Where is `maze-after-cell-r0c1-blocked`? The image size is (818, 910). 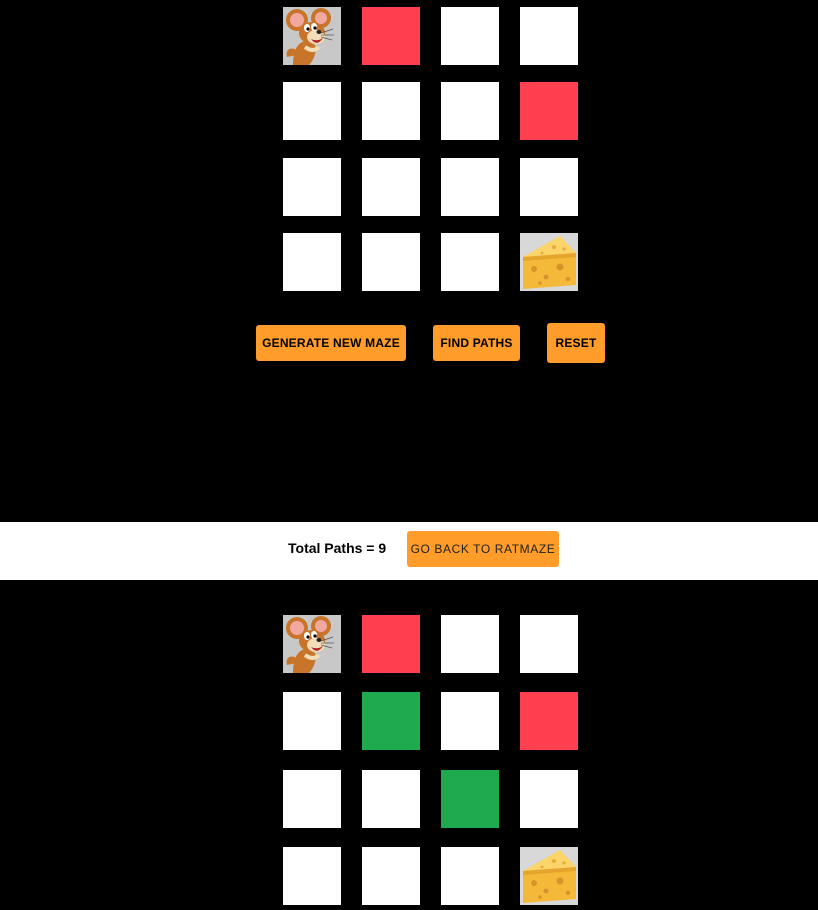
maze-after-cell-r0c1-blocked is located at coordinates (391, 644).